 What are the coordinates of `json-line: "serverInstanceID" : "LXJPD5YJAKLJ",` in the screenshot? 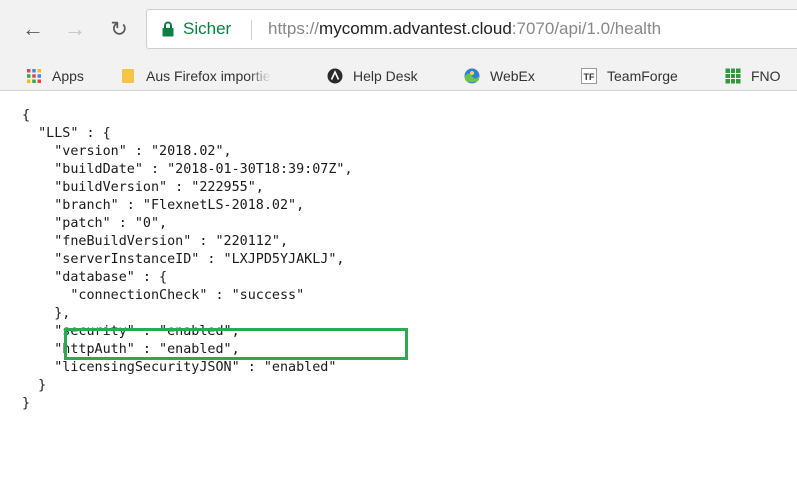 It's located at (183, 259).